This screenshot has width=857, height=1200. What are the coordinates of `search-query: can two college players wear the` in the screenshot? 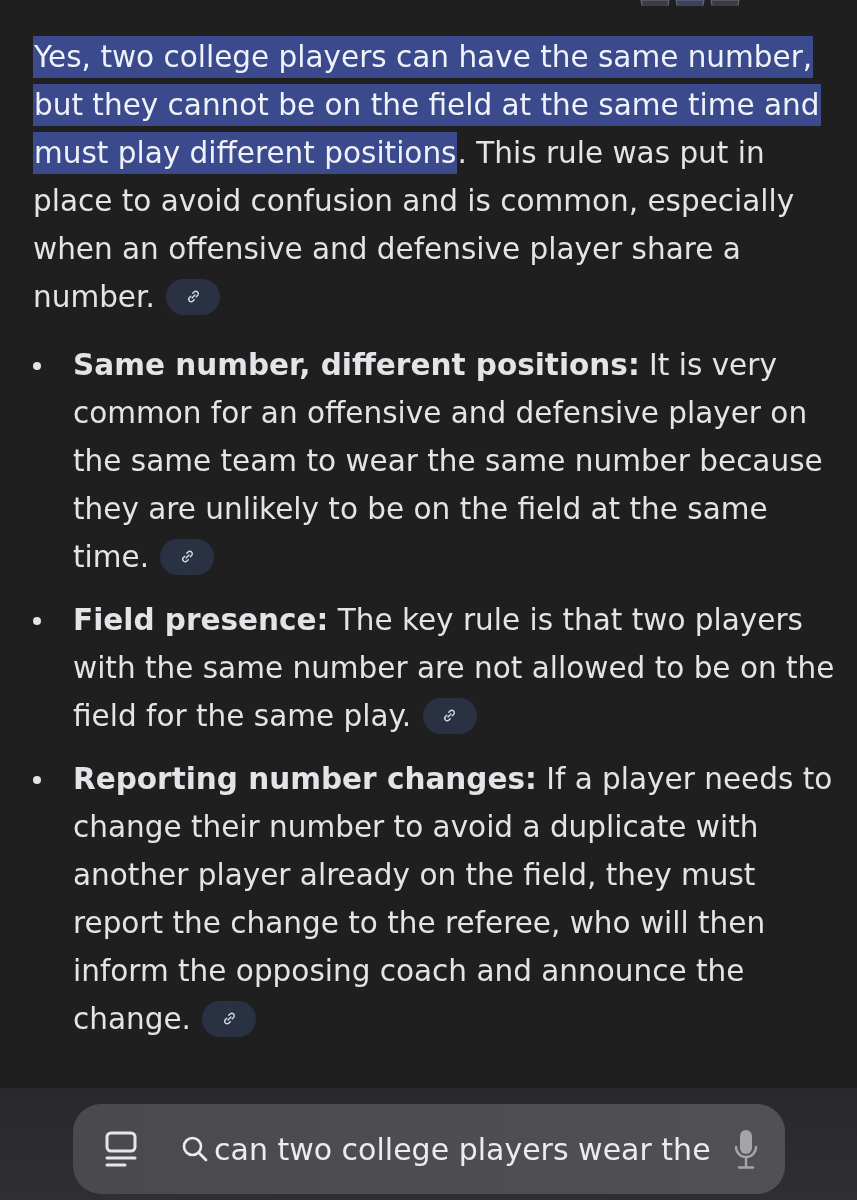 It's located at (463, 1149).